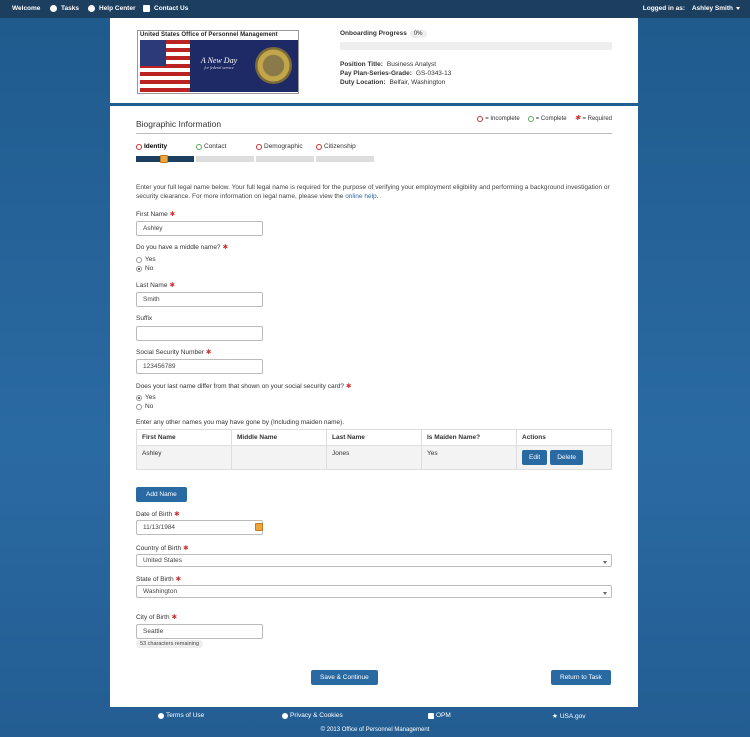 The width and height of the screenshot is (750, 737). Describe the element at coordinates (374, 560) in the screenshot. I see `country-select: United States` at that location.